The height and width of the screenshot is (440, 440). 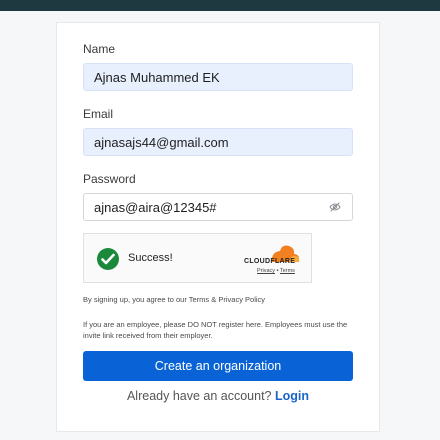 What do you see at coordinates (292, 396) in the screenshot?
I see `login-link: Login` at bounding box center [292, 396].